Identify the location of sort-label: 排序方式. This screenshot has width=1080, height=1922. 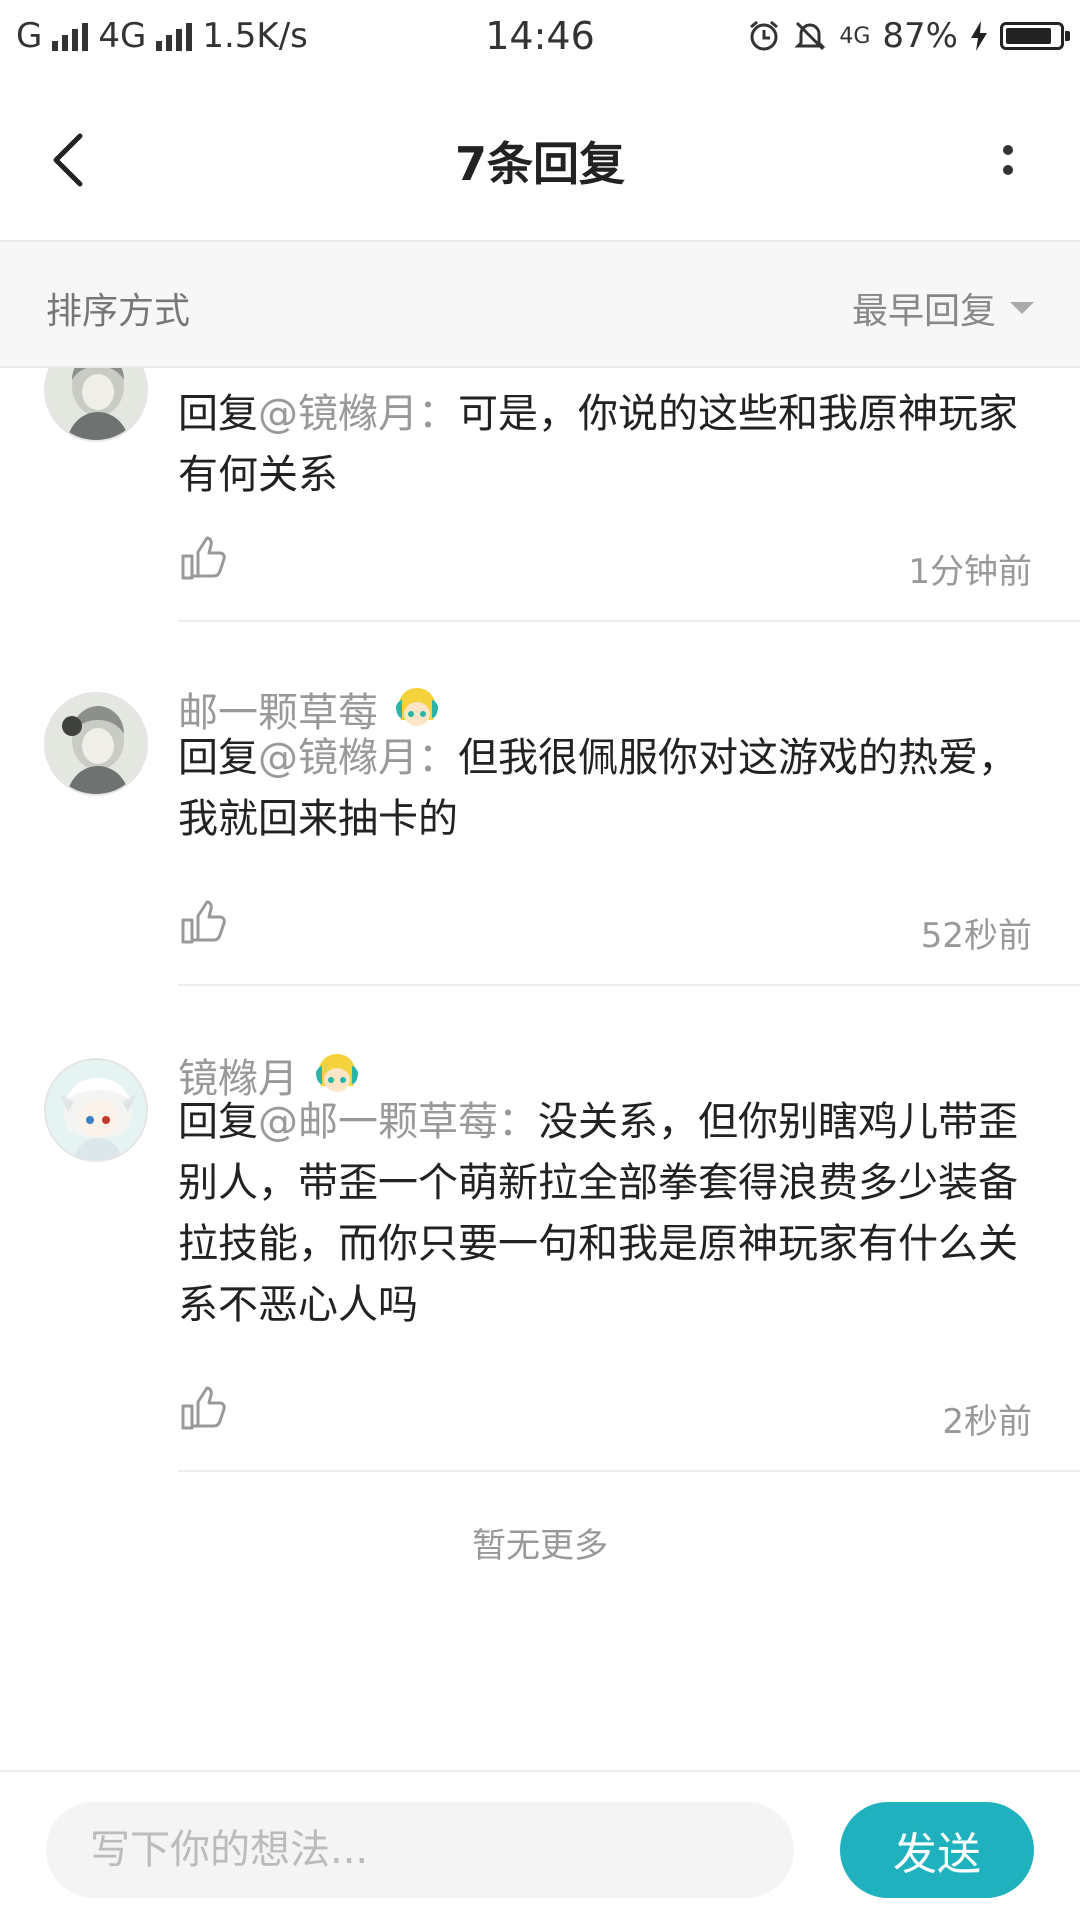
(118, 311).